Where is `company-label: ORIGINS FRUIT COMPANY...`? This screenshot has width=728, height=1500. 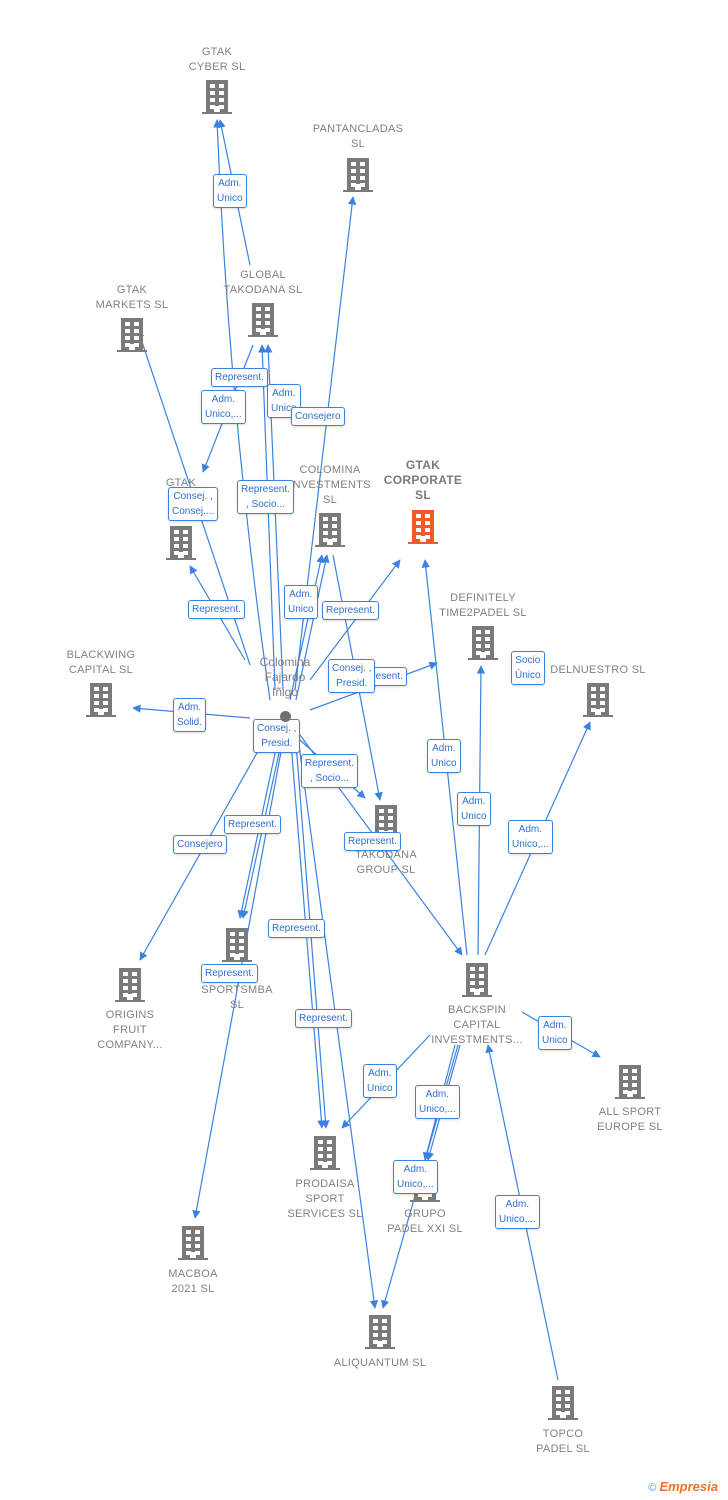 company-label: ORIGINS FRUIT COMPANY... is located at coordinates (130, 1030).